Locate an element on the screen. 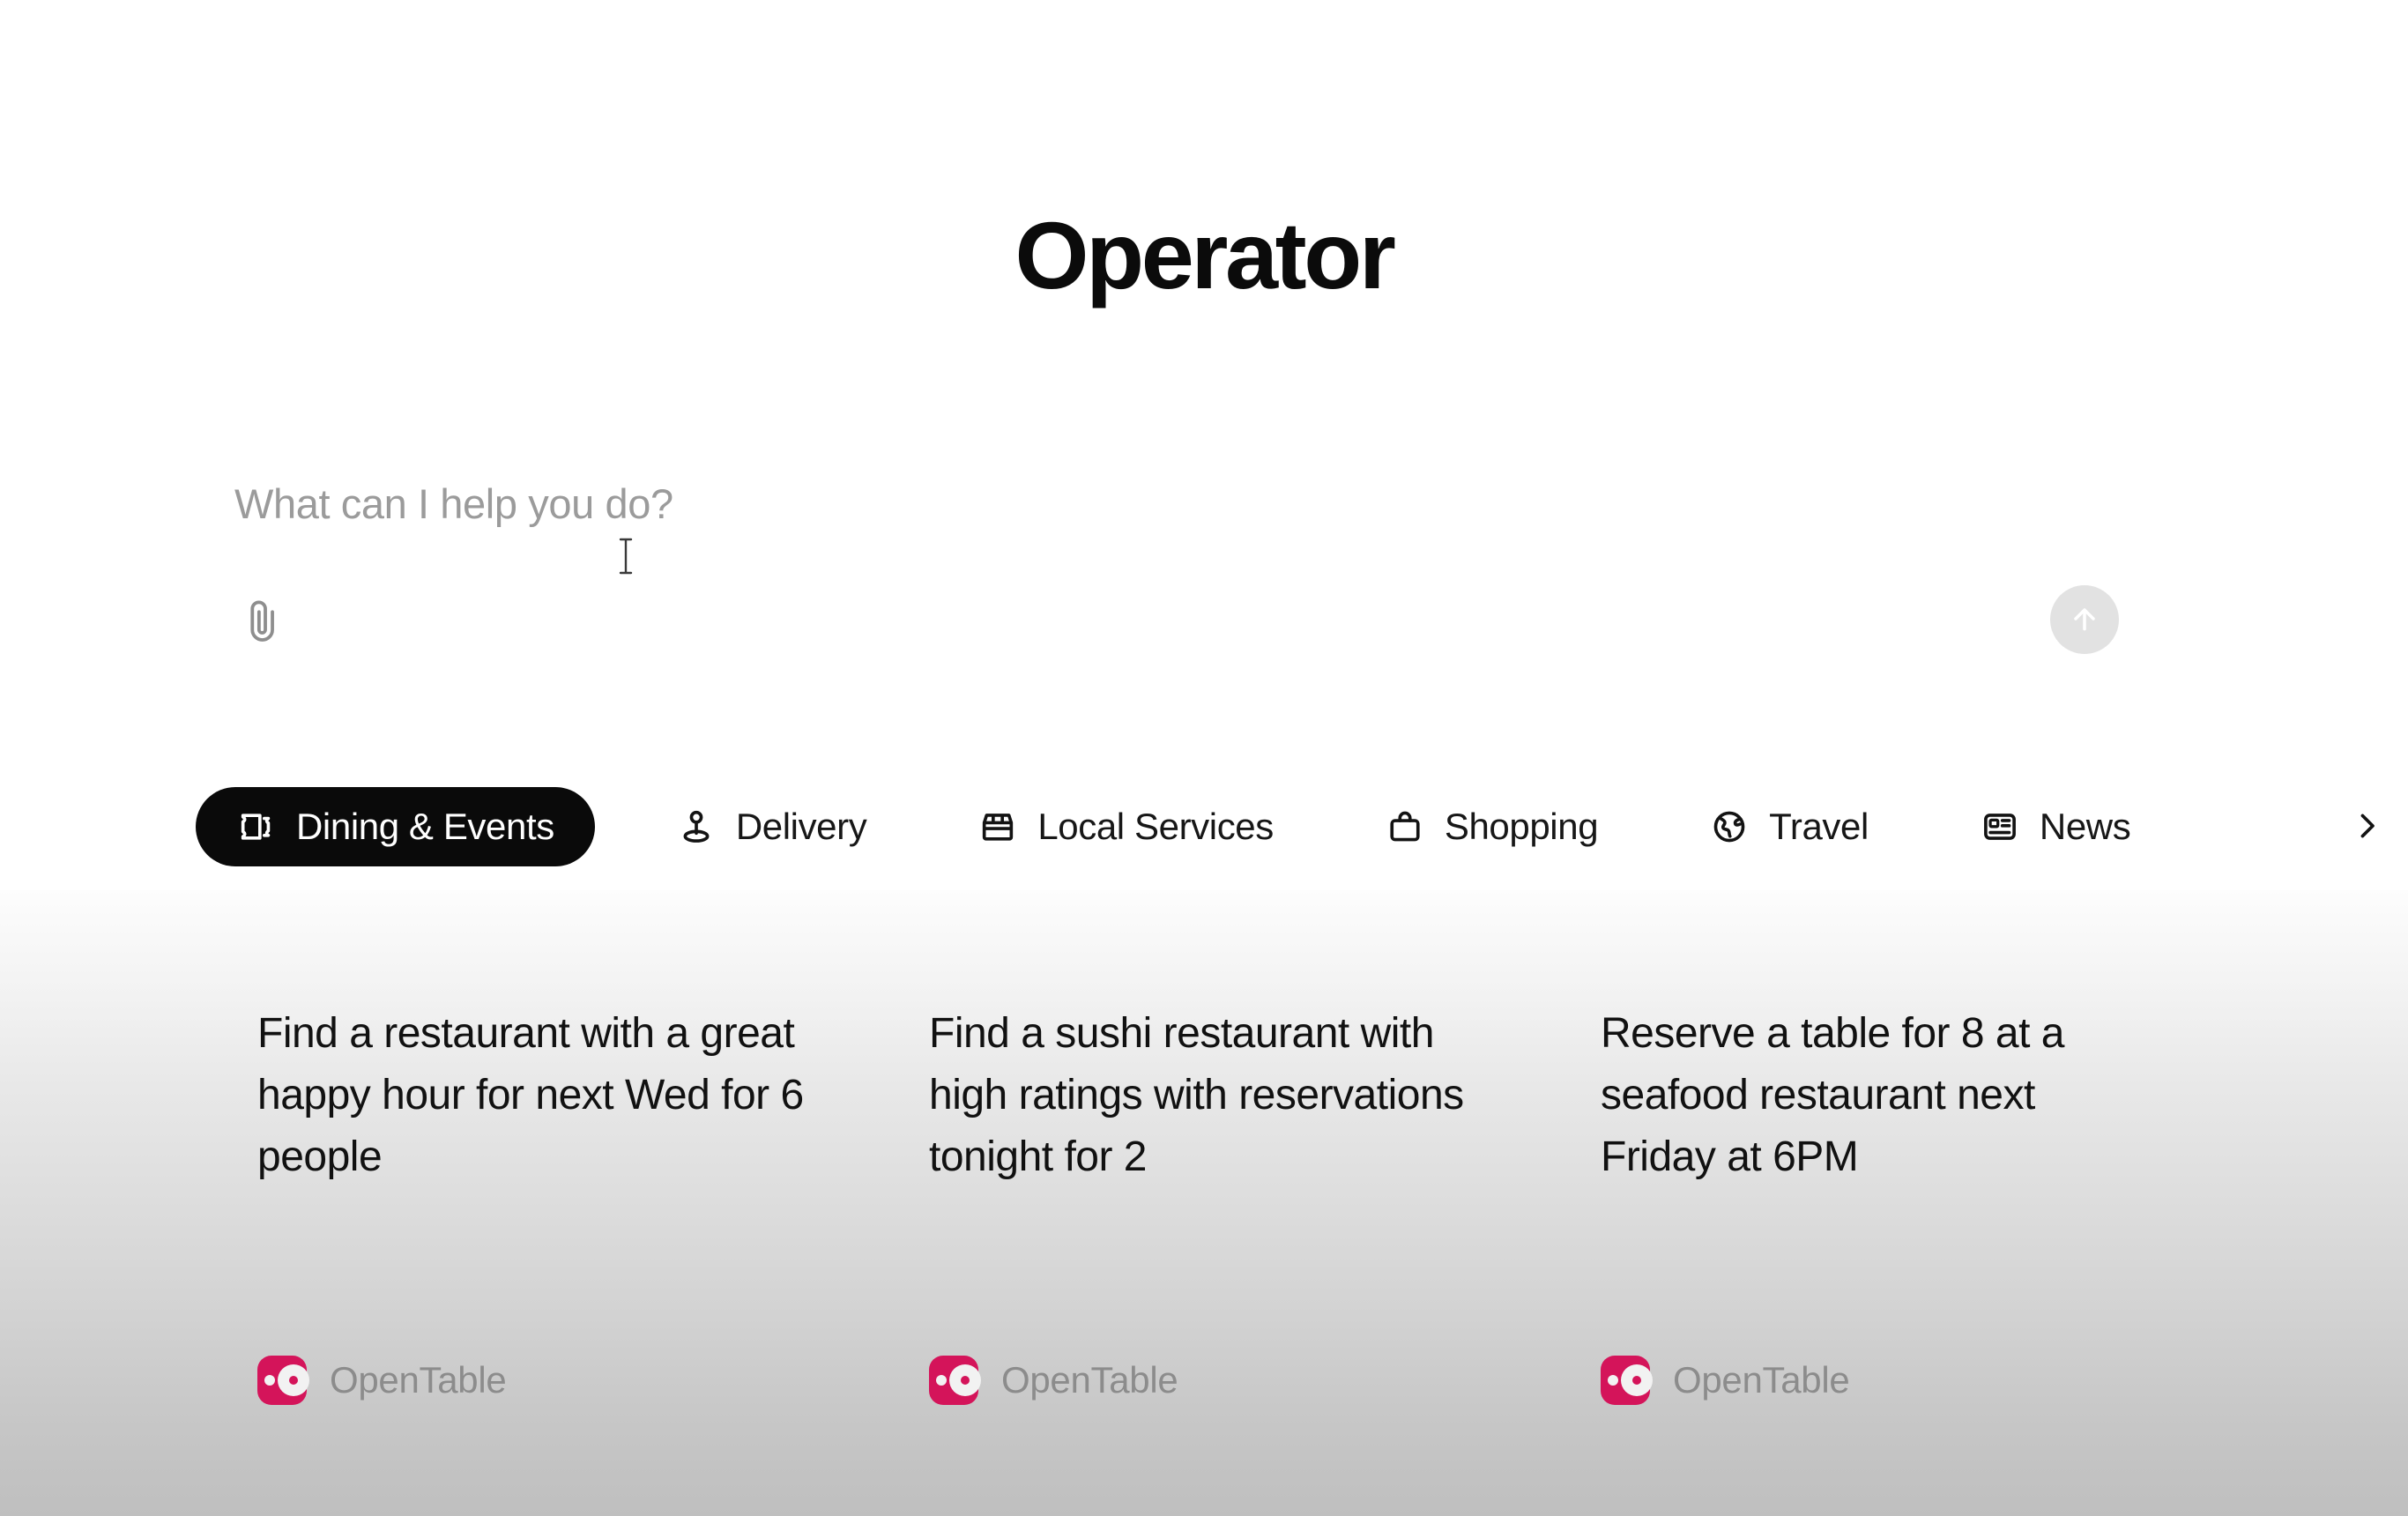 Image resolution: width=2408 pixels, height=1516 pixels. news-icon is located at coordinates (2000, 826).